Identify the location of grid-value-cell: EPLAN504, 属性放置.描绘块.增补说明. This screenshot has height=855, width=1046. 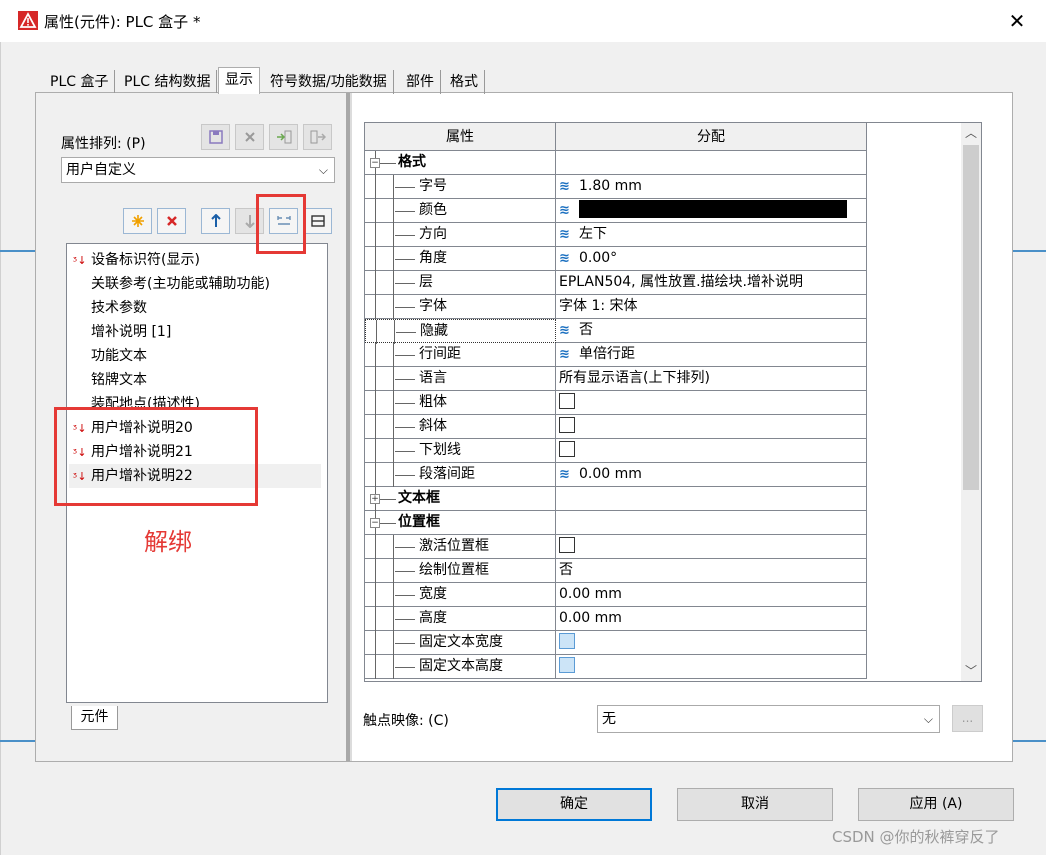
(711, 283).